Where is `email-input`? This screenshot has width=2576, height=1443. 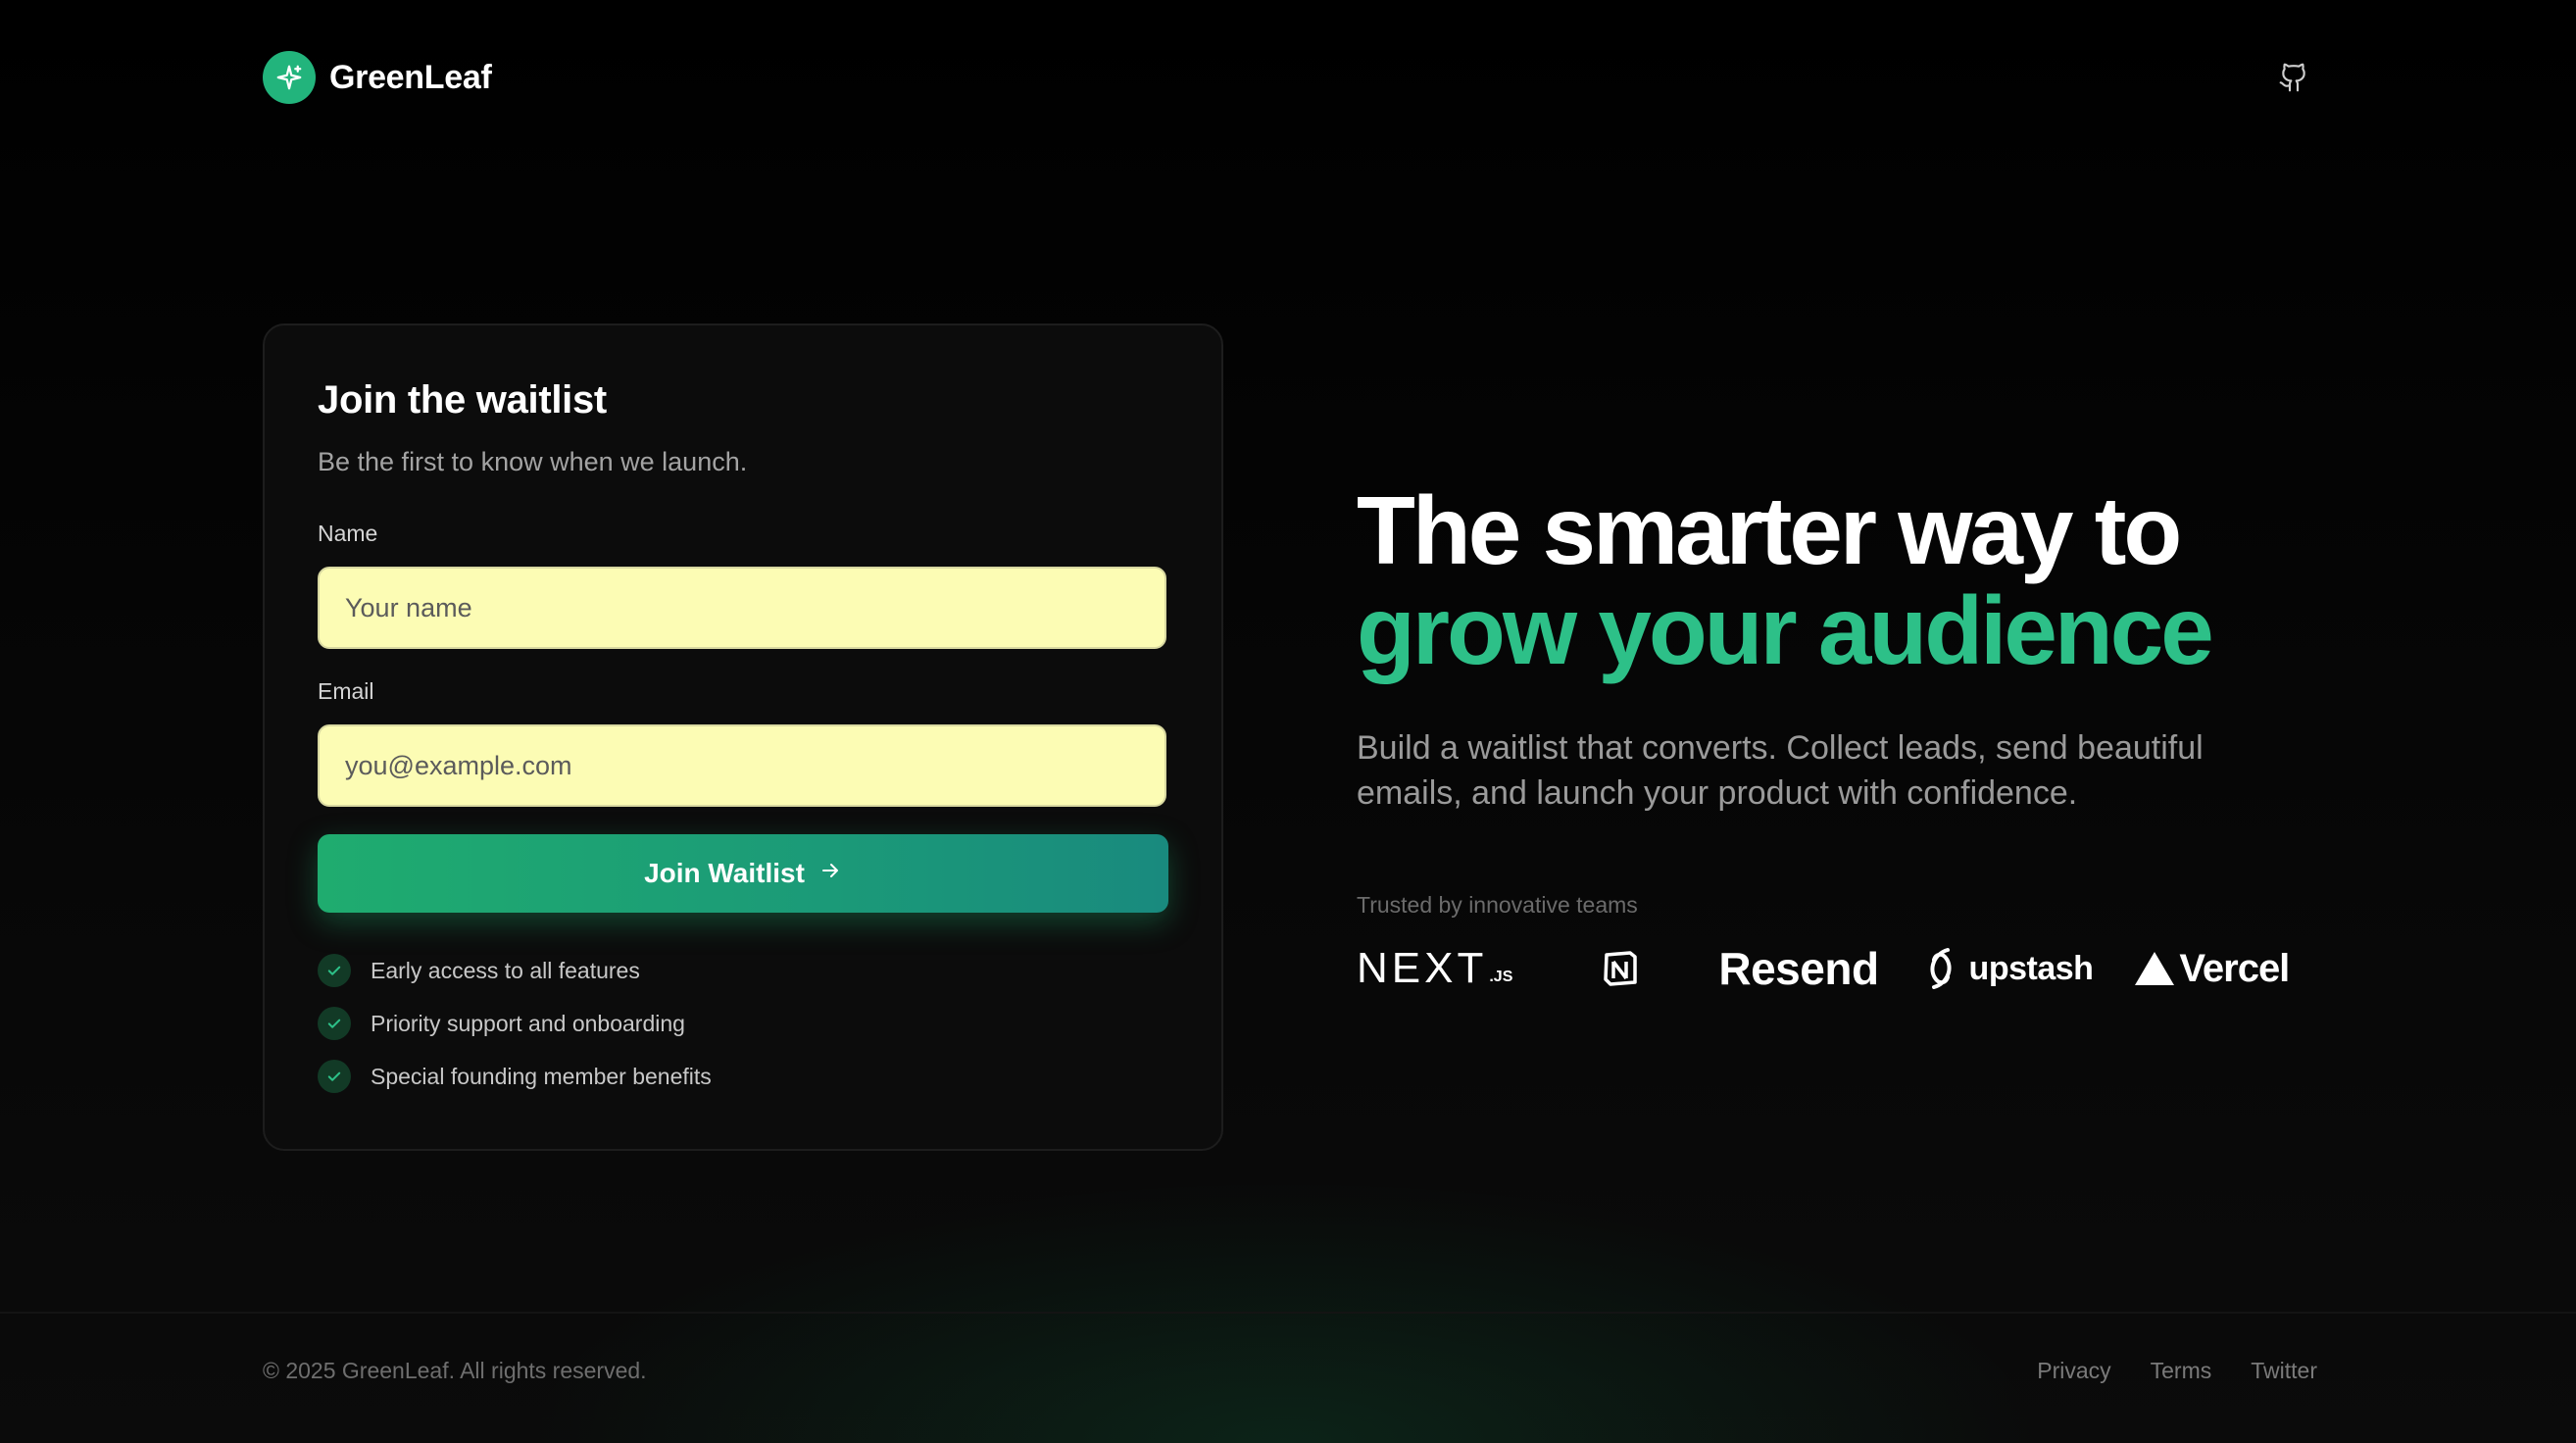 email-input is located at coordinates (742, 765).